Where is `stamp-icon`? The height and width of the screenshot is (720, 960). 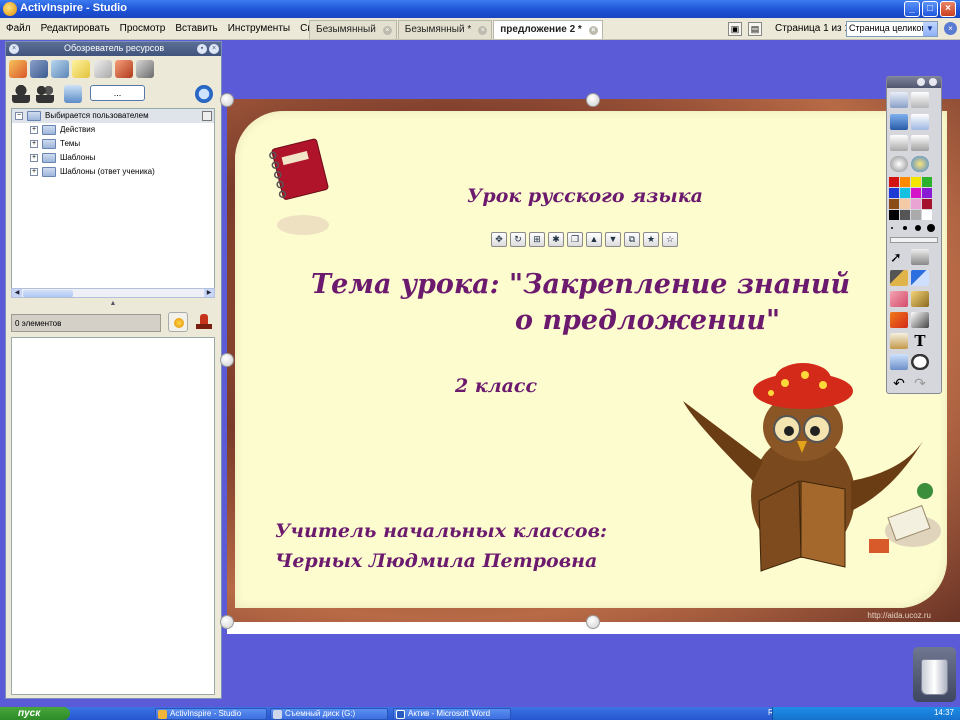
stamp-icon is located at coordinates (204, 322).